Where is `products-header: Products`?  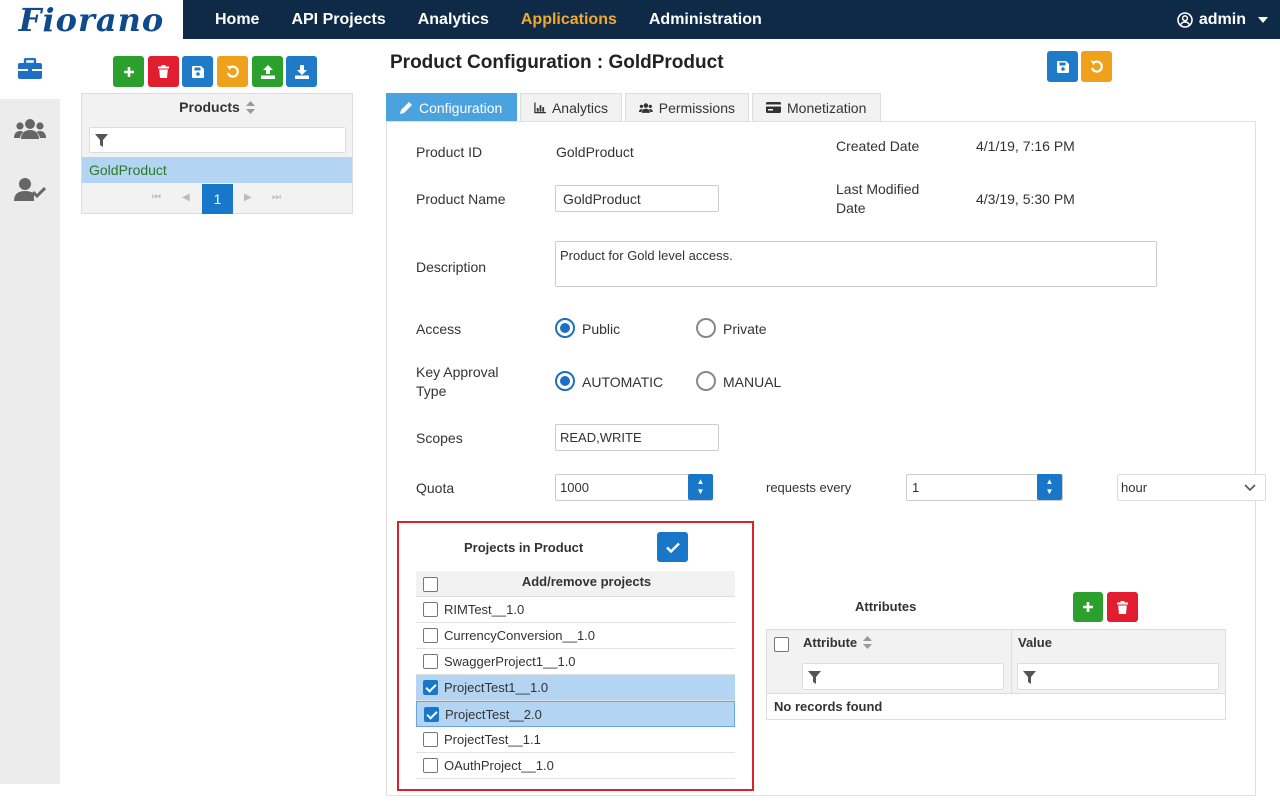
products-header: Products is located at coordinates (217, 107).